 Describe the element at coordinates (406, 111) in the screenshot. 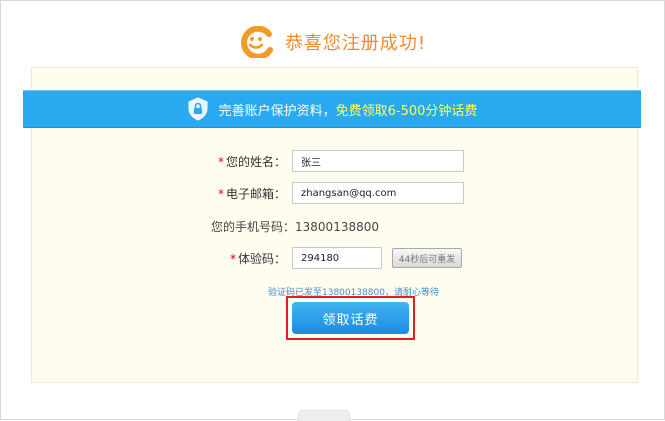

I see `banner-highlight: 免费领取6-500分钟话费` at that location.